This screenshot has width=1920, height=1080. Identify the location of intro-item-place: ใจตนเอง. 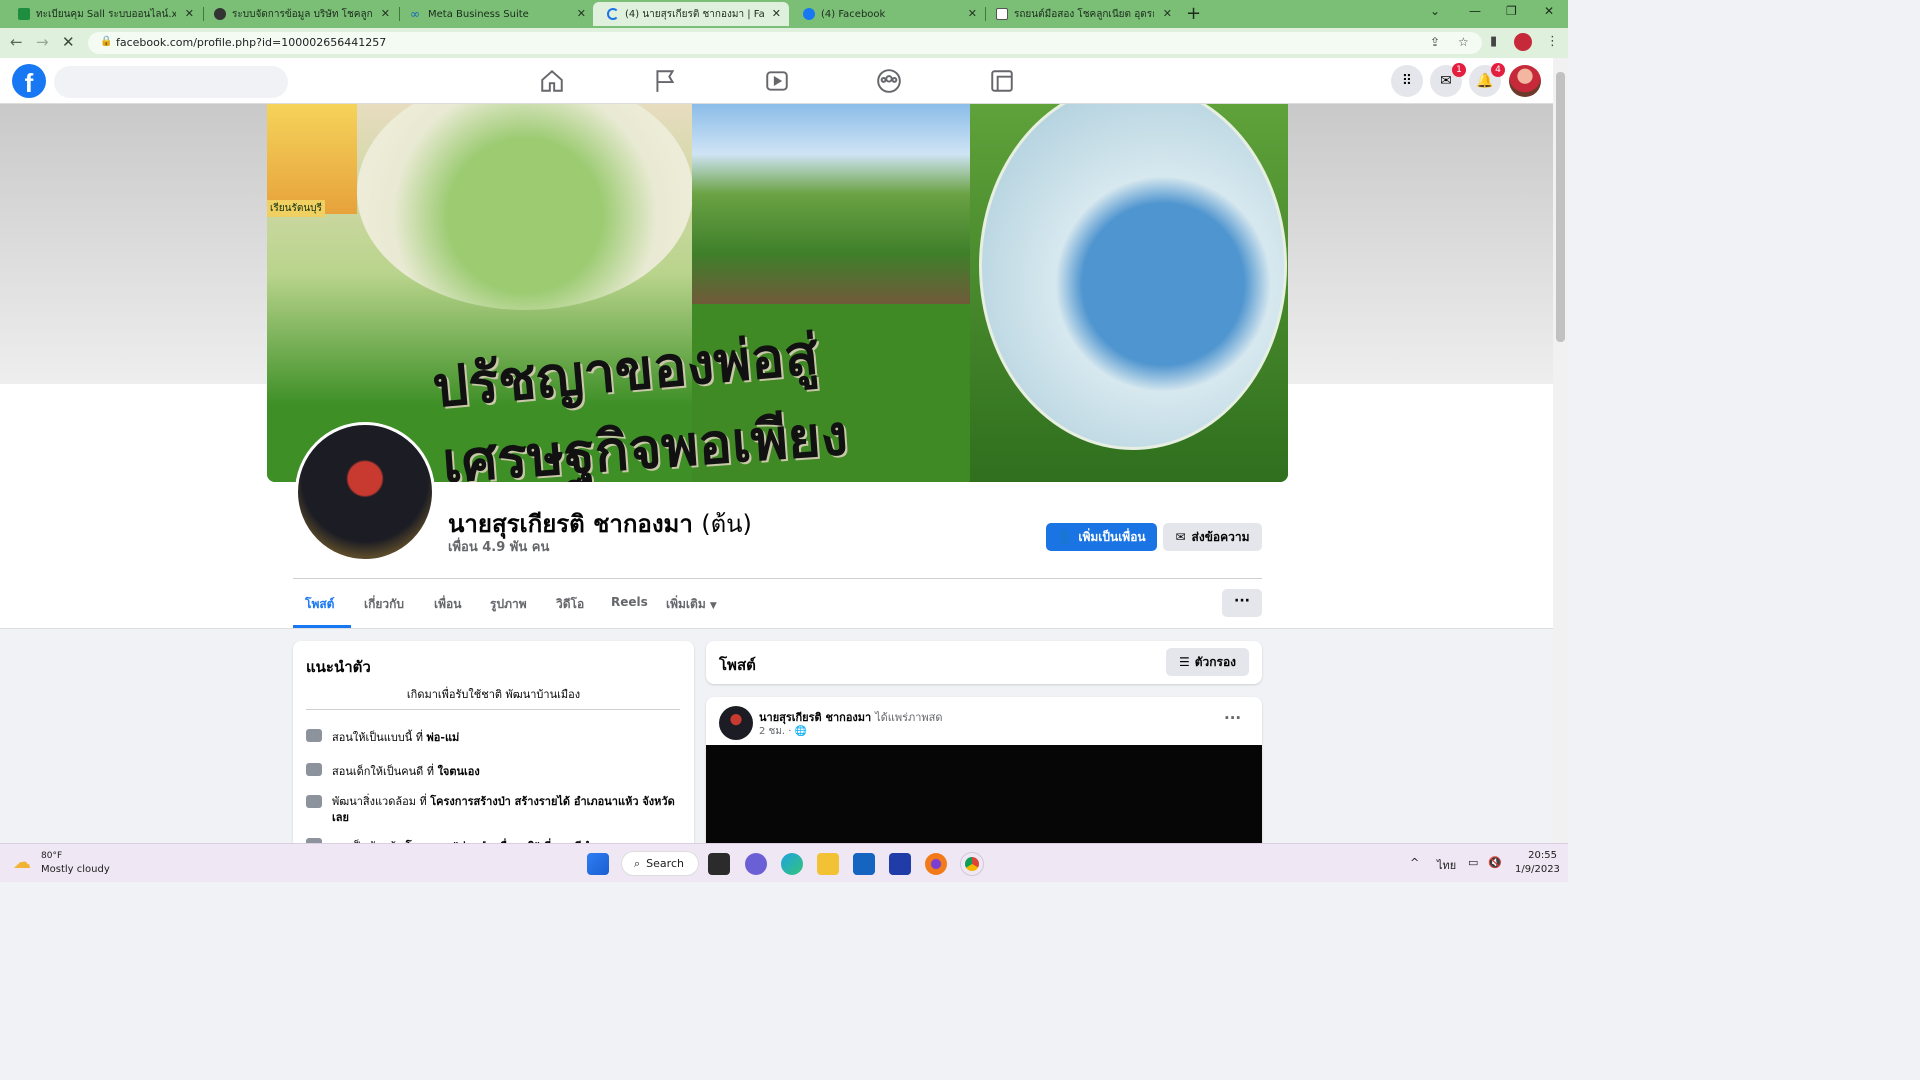
(459, 771).